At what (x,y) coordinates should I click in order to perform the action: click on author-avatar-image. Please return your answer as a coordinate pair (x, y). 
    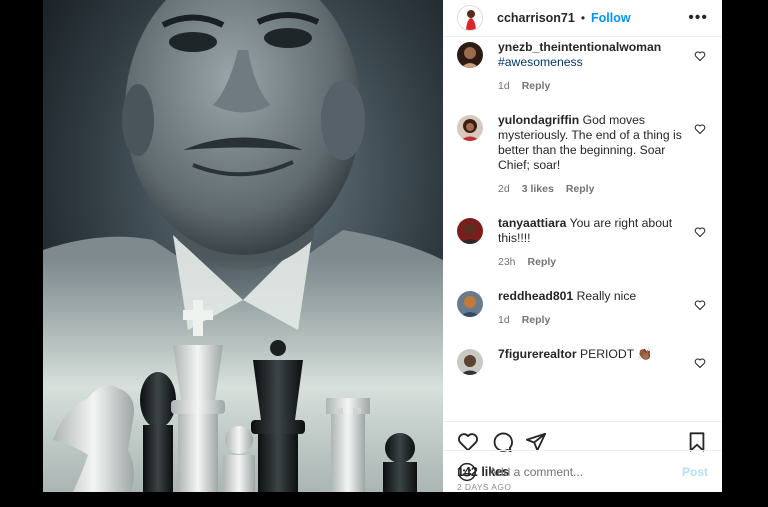
    Looking at the image, I should click on (470, 18).